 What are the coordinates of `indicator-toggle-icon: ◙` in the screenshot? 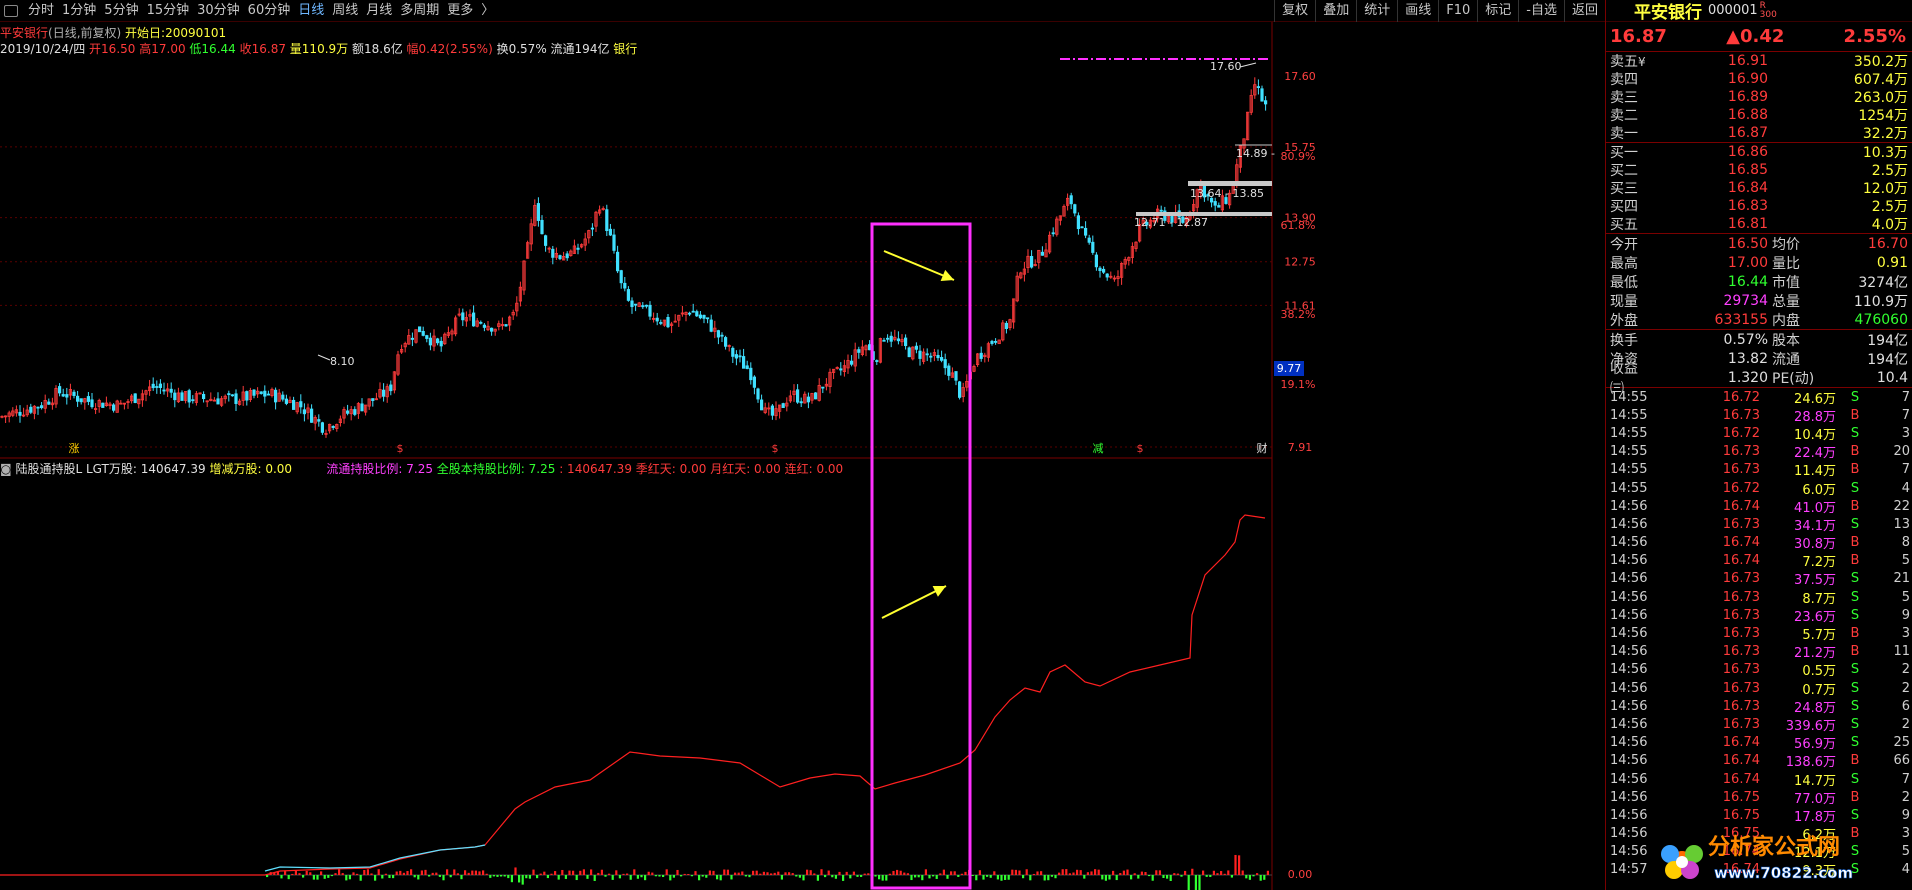 It's located at (6, 469).